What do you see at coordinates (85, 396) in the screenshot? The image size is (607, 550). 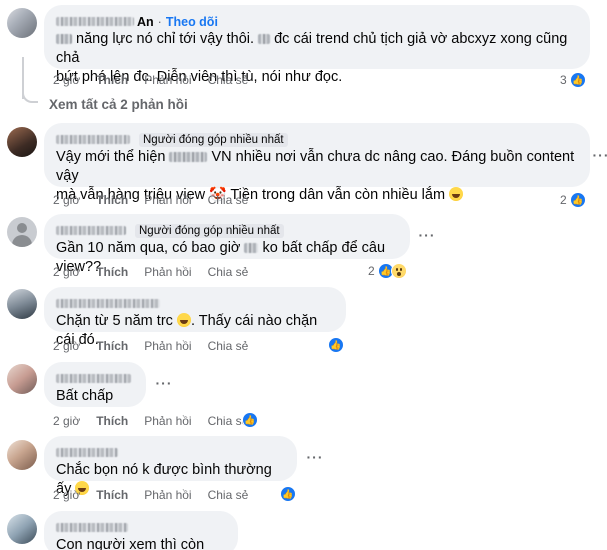 I see `comment-text: Bất chấp` at bounding box center [85, 396].